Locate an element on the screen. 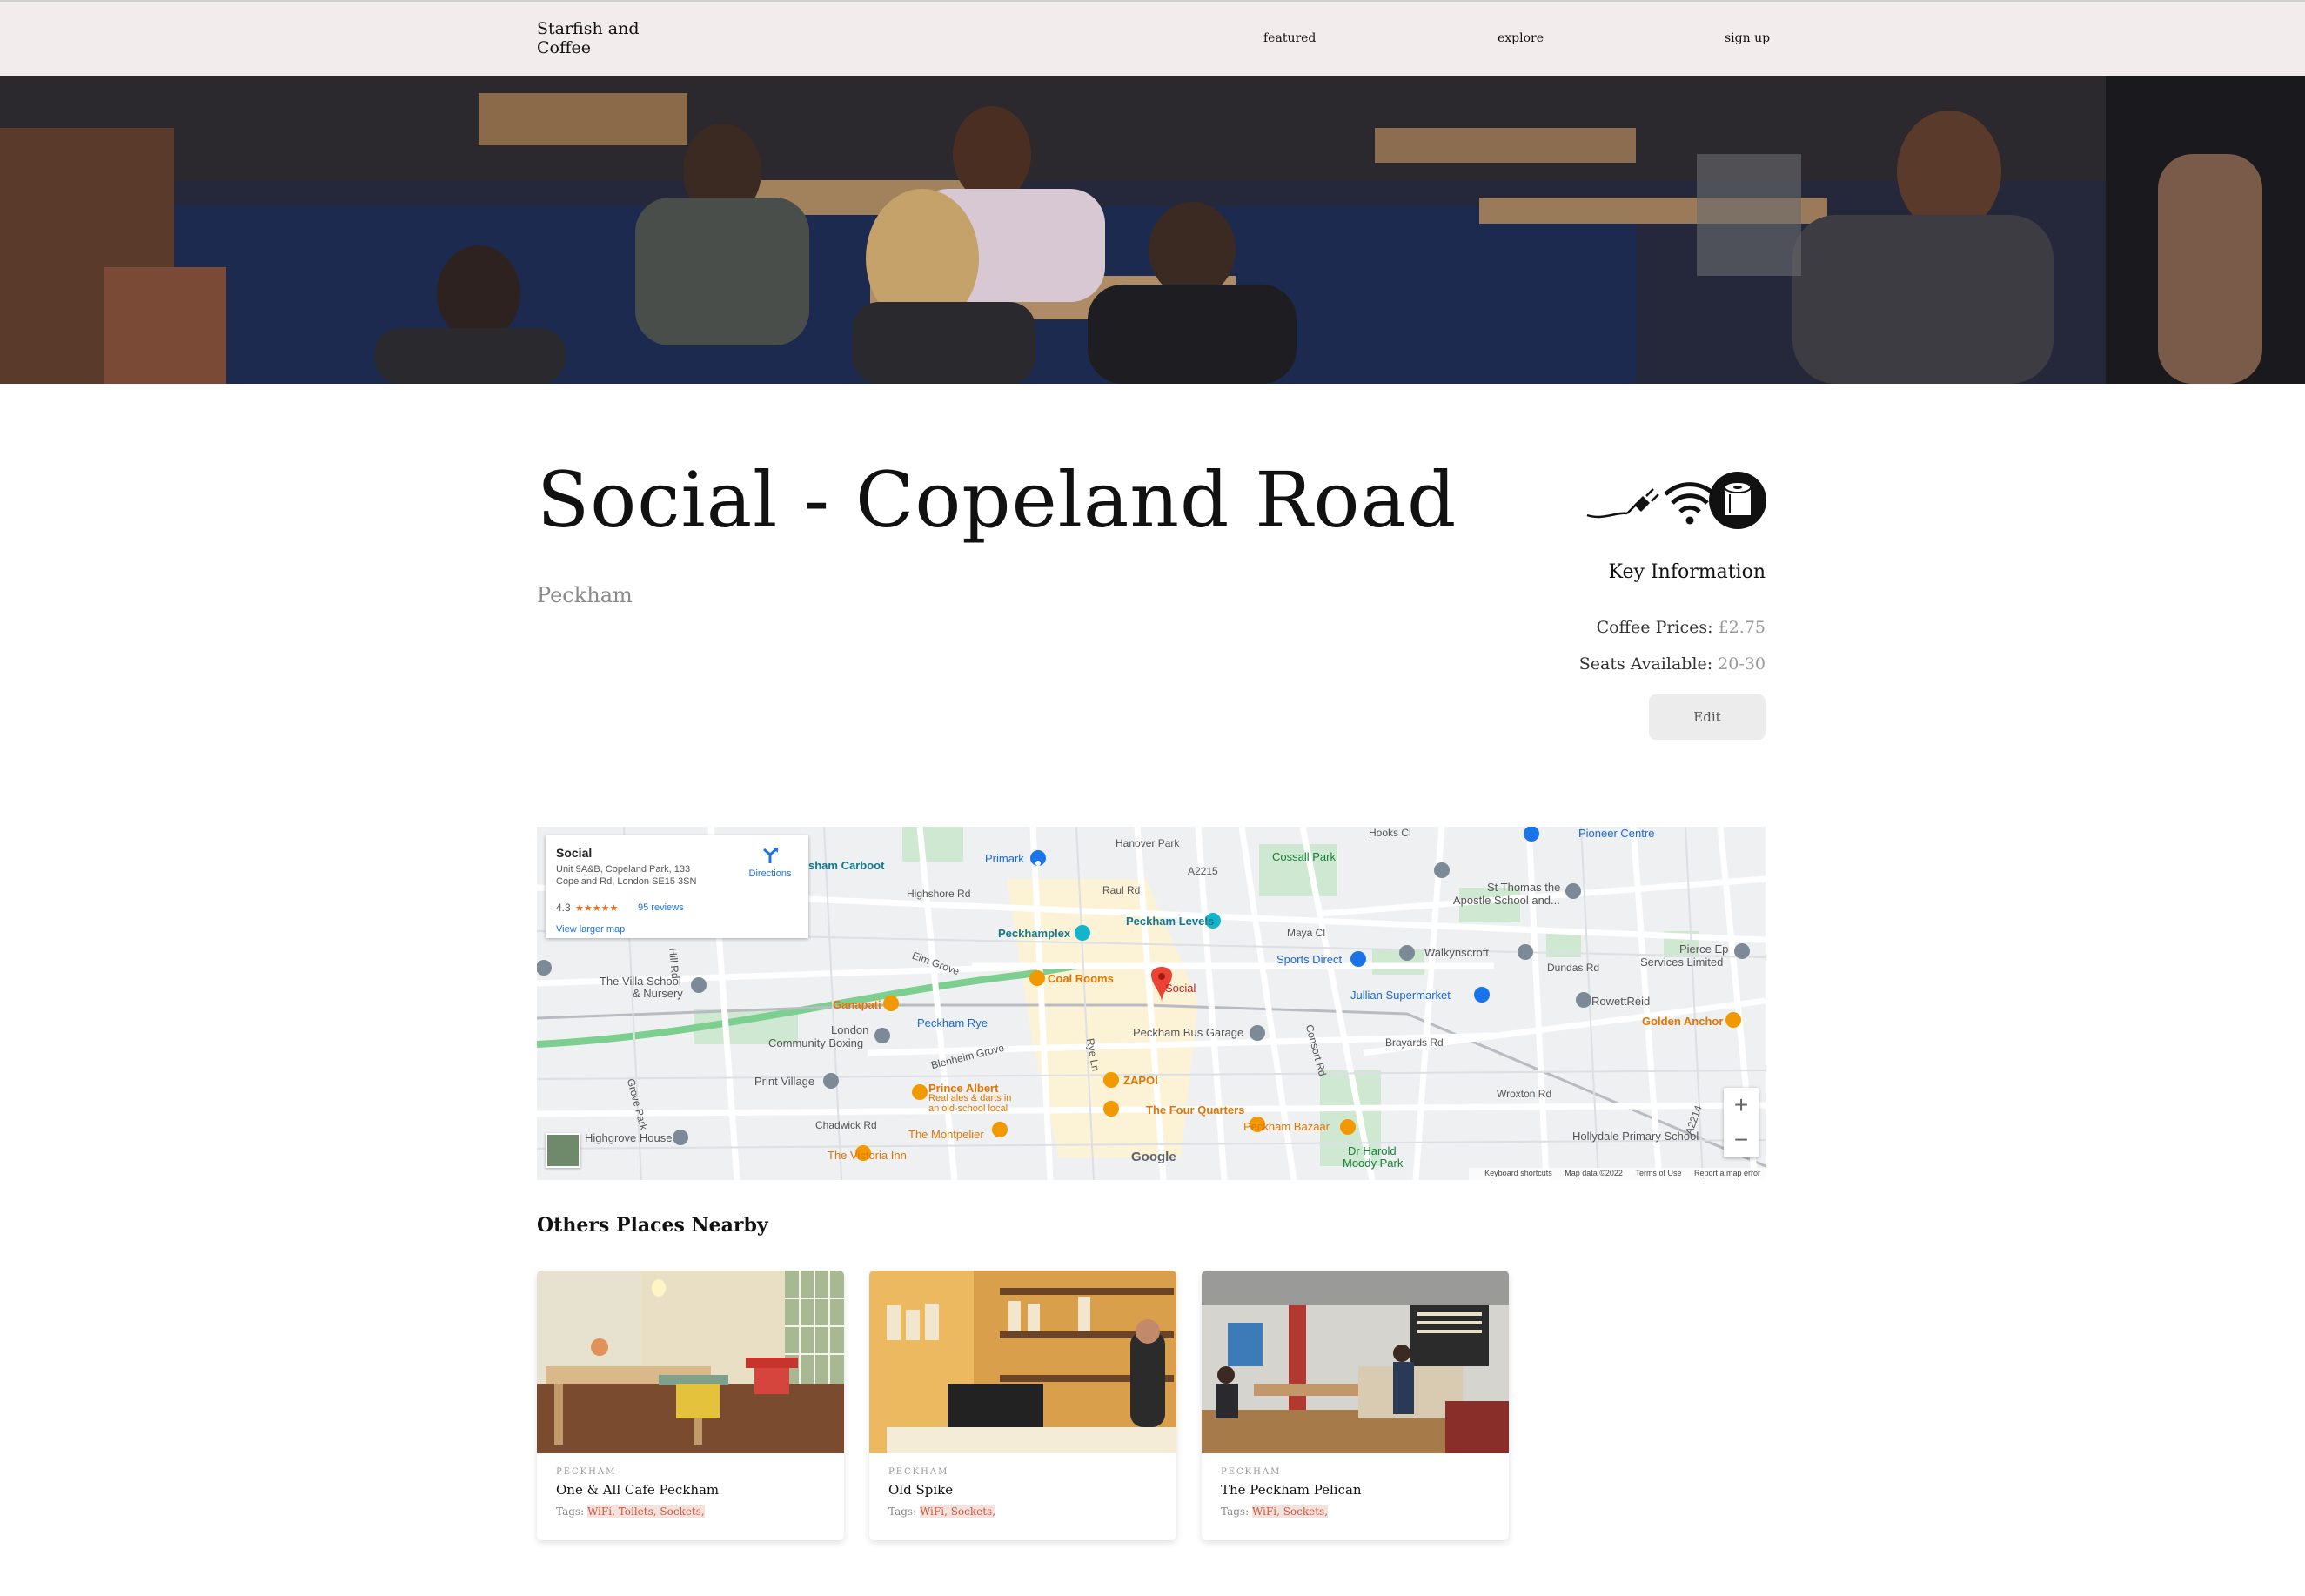 The height and width of the screenshot is (1596, 2305). google-logo: Google is located at coordinates (1153, 1157).